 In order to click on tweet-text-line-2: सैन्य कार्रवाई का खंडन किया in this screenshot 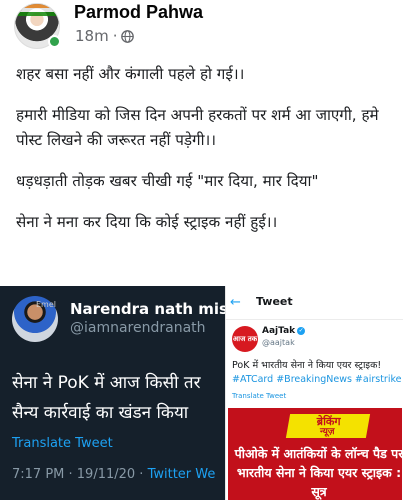, I will do `click(100, 413)`.